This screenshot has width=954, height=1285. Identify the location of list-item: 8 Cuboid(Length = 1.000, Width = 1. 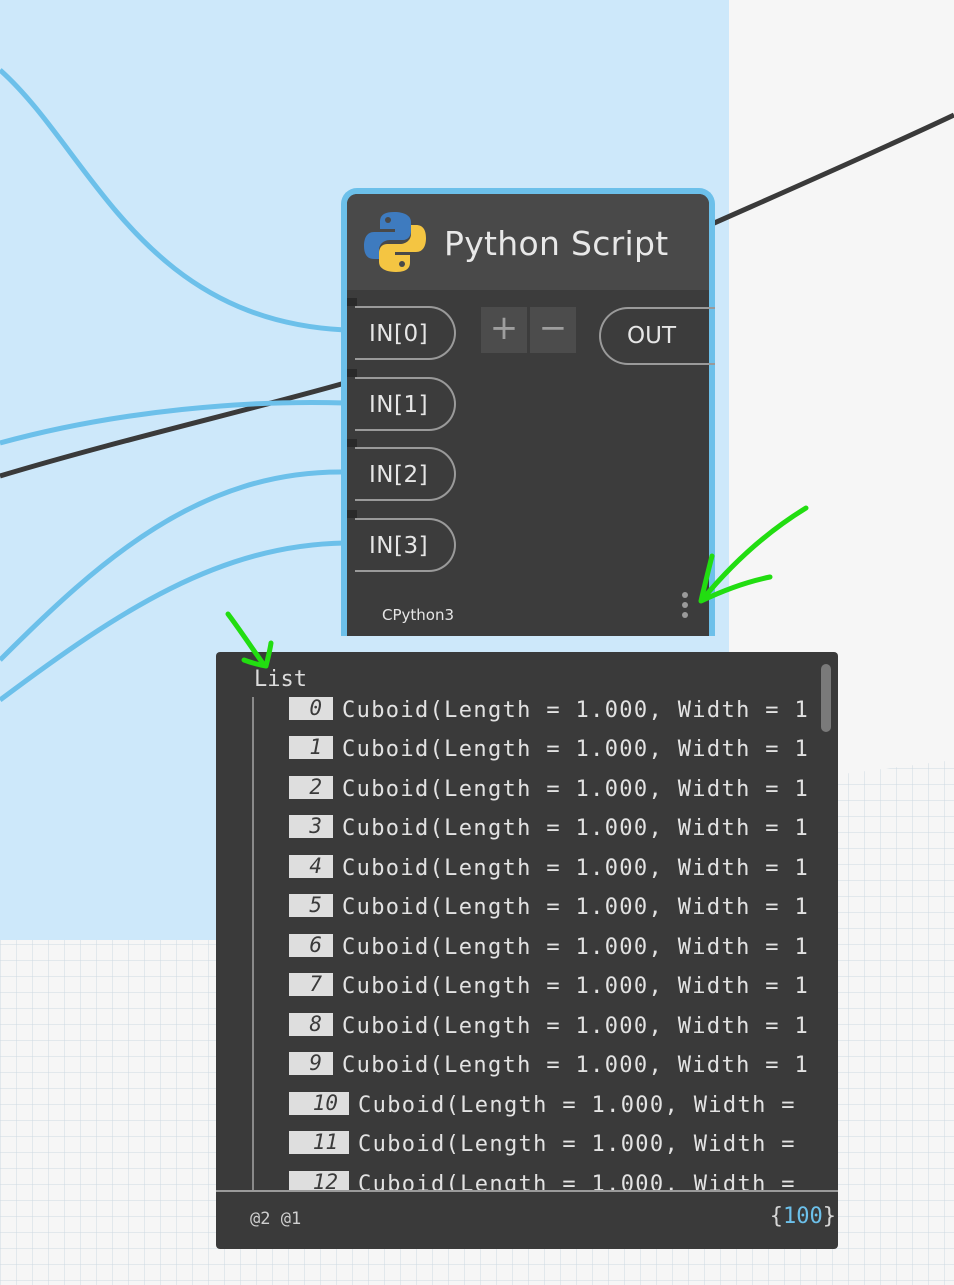
(549, 1028).